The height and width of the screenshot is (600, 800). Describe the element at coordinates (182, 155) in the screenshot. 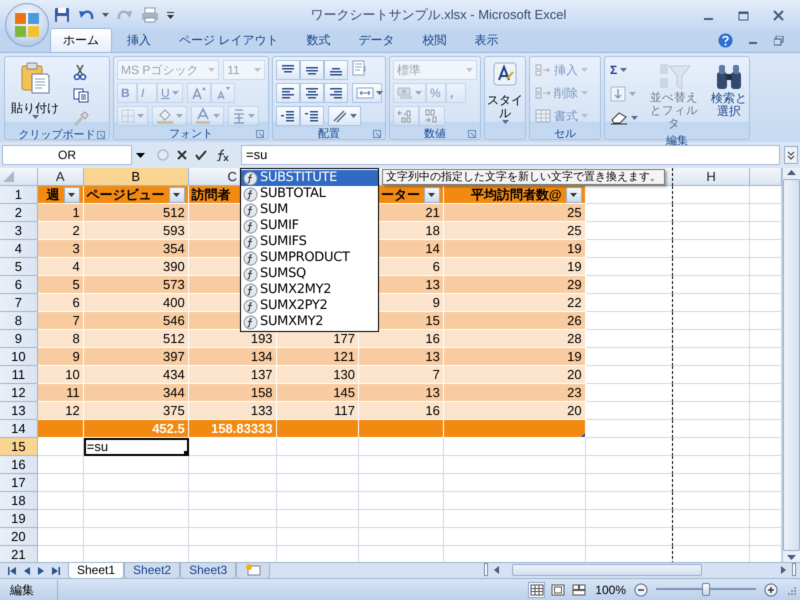

I see `cancel-icon` at that location.